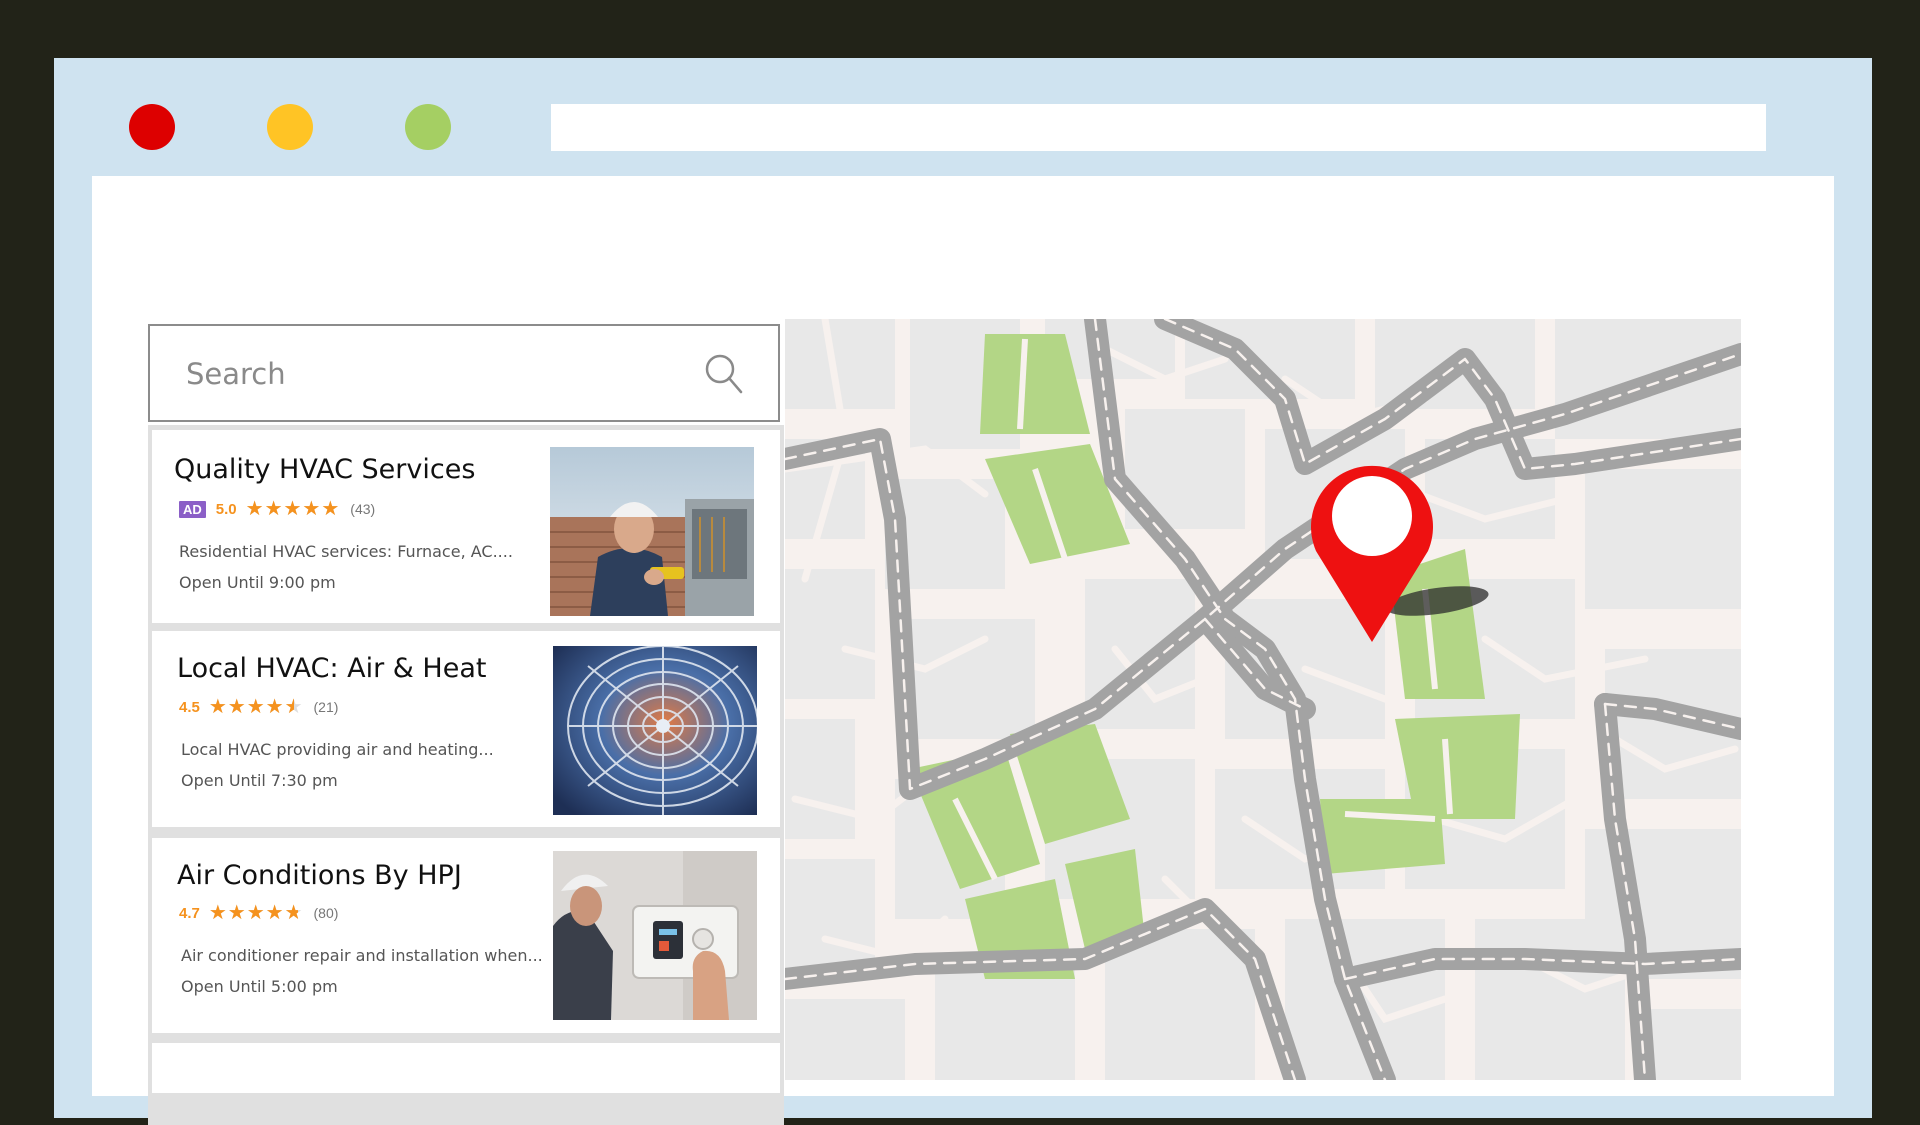  Describe the element at coordinates (326, 707) in the screenshot. I see `review-count: (21)` at that location.